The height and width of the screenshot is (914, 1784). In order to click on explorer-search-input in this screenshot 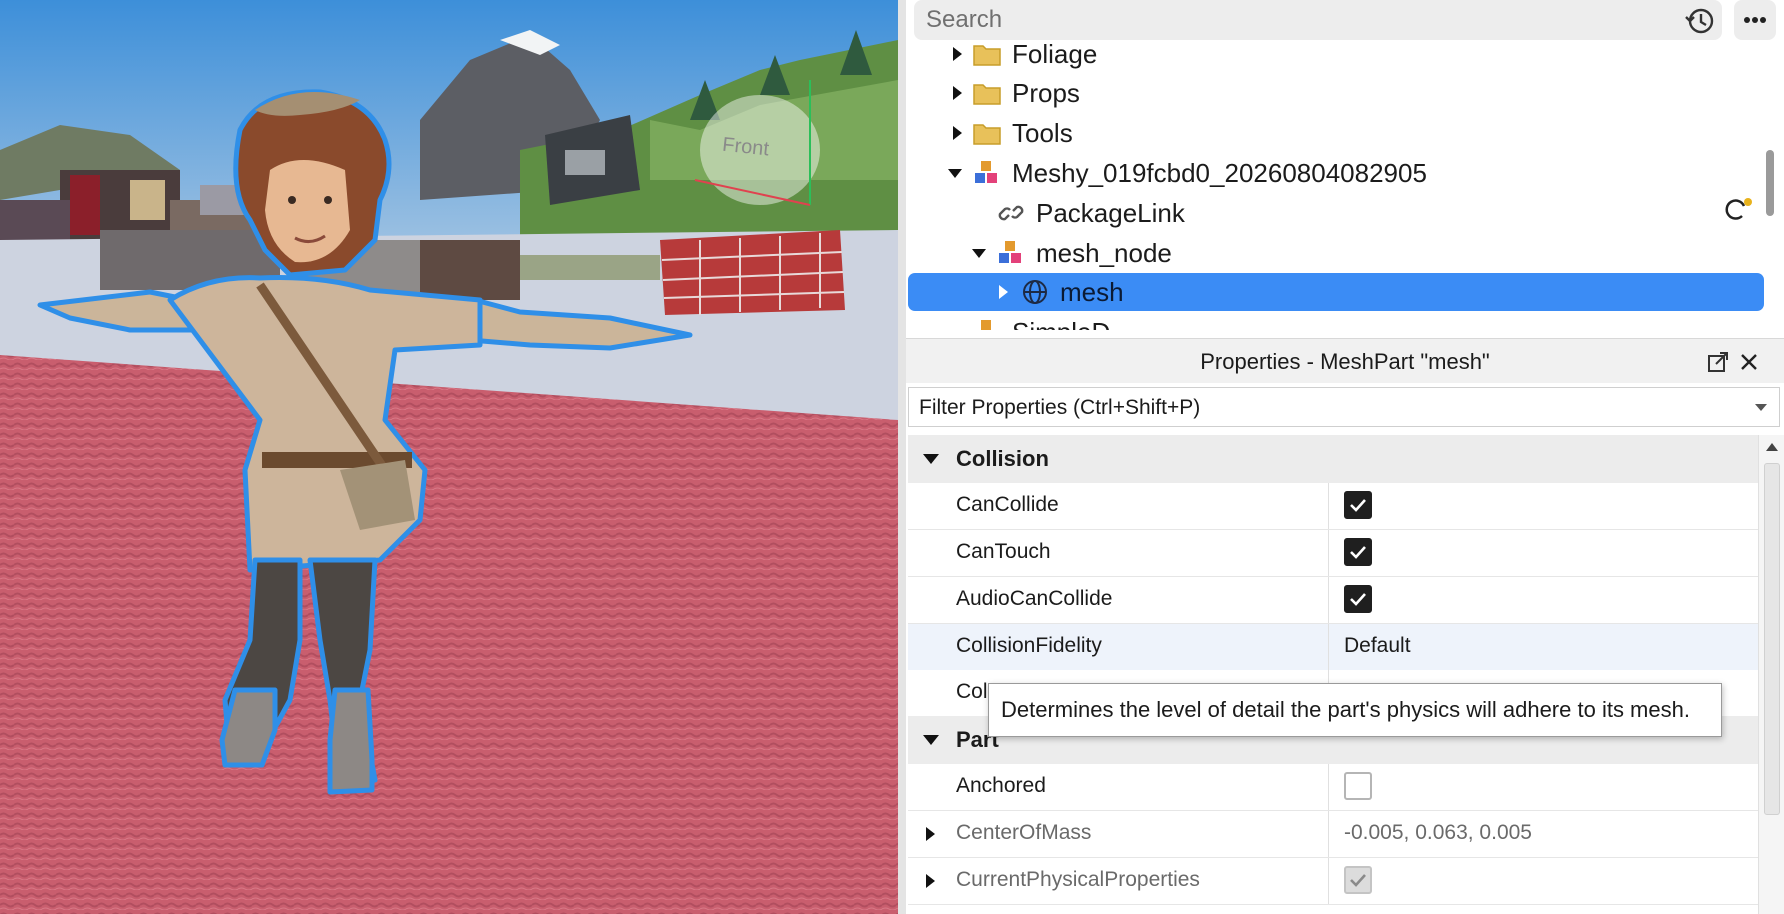, I will do `click(1246, 20)`.